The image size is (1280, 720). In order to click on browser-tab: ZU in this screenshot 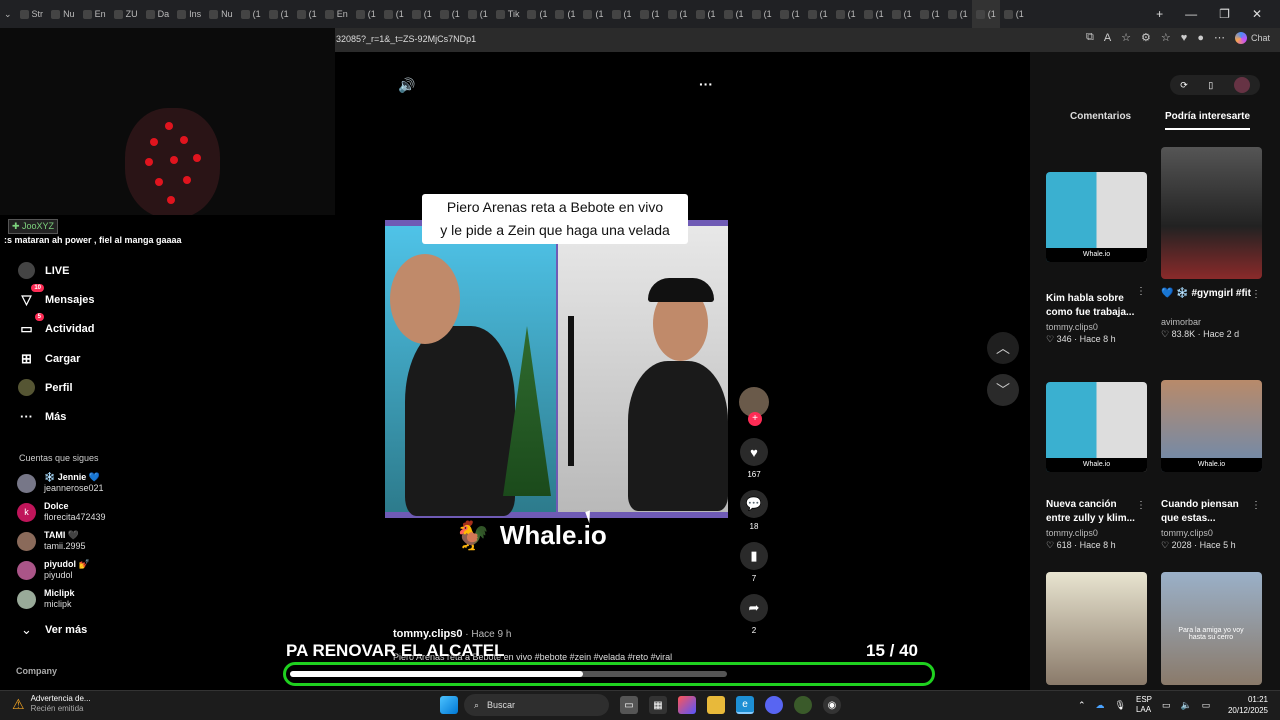, I will do `click(126, 14)`.